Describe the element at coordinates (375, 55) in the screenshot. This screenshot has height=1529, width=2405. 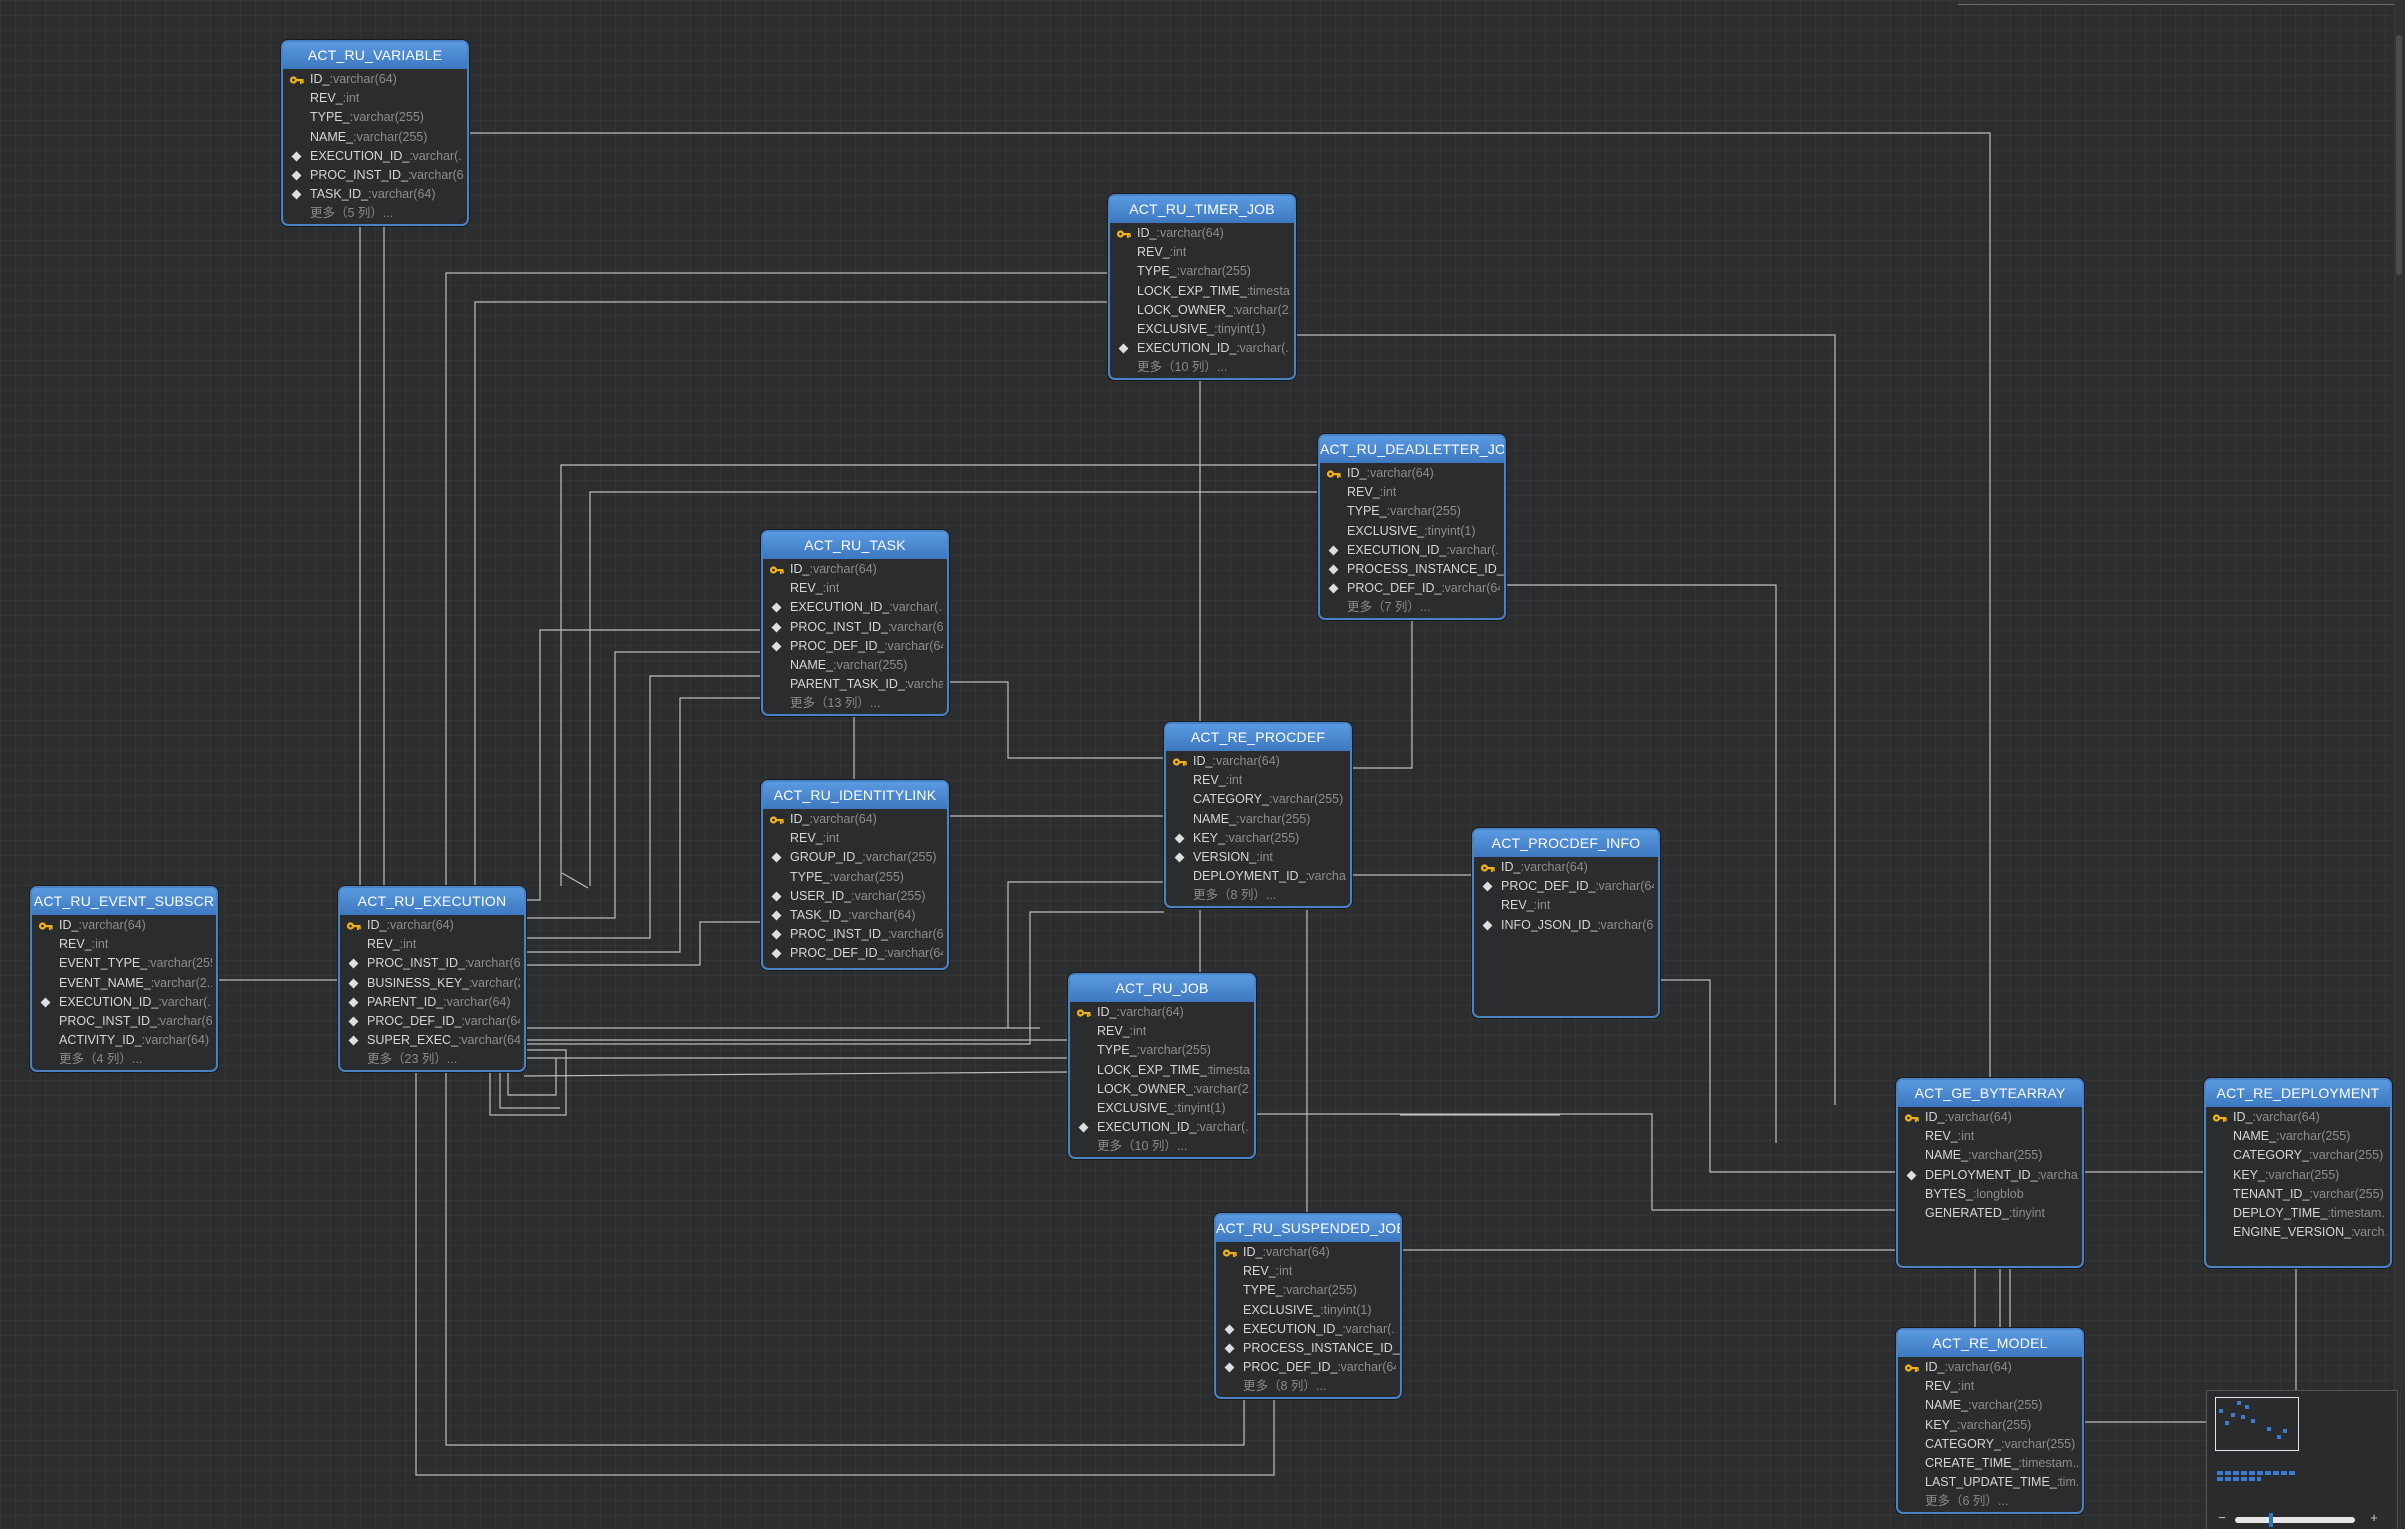
I see `entity-title: ACT_RU_VARIABLE` at that location.